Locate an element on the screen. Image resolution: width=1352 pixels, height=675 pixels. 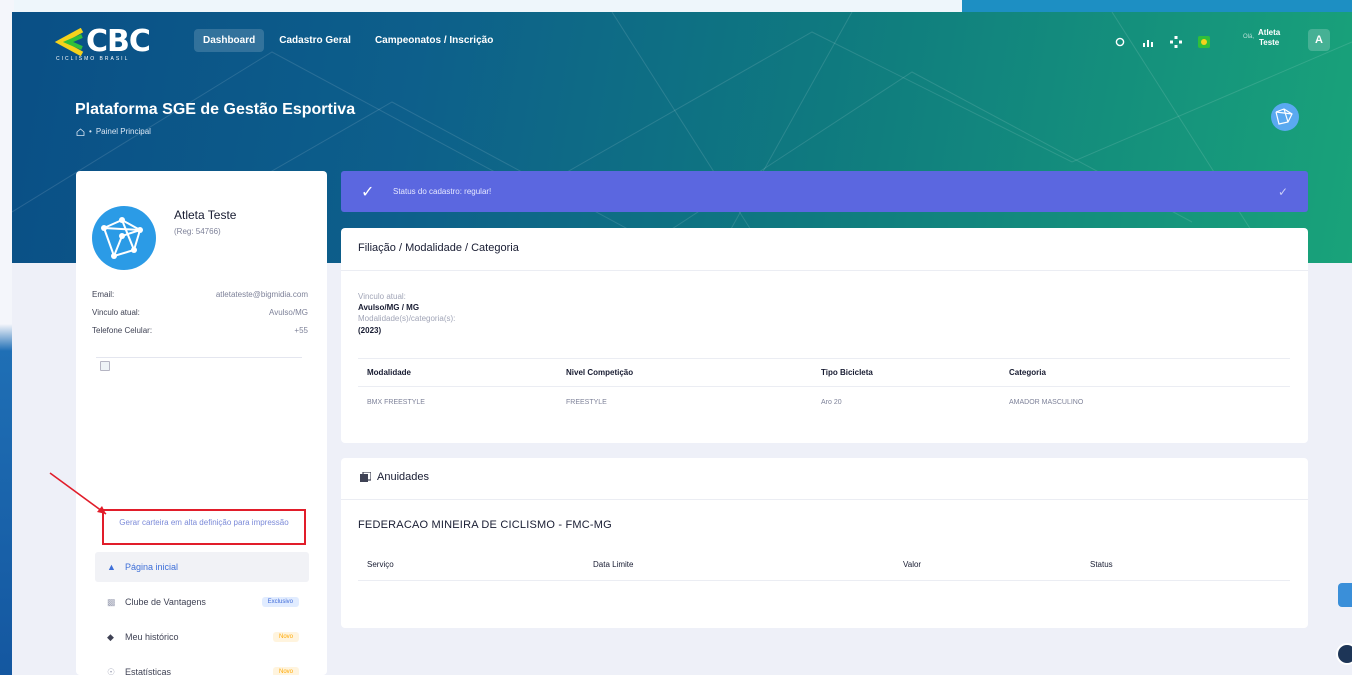
user-icon: ▲ is located at coordinates (111, 567).